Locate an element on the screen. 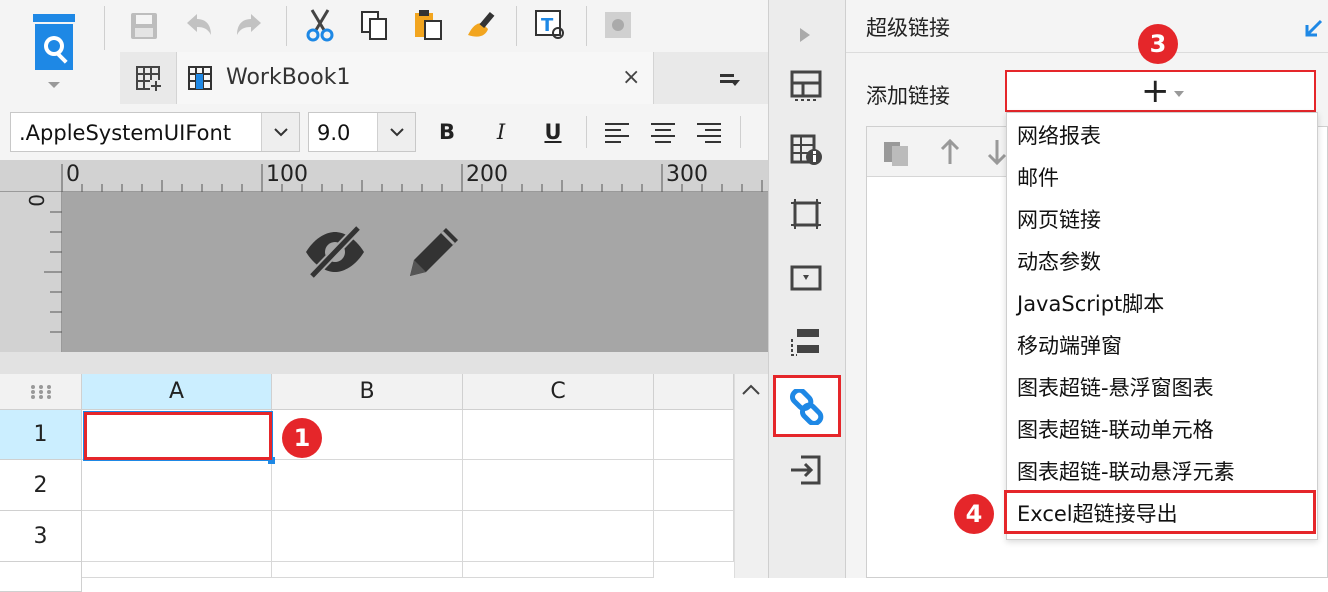 The height and width of the screenshot is (592, 1328). cell-b2 is located at coordinates (367, 485).